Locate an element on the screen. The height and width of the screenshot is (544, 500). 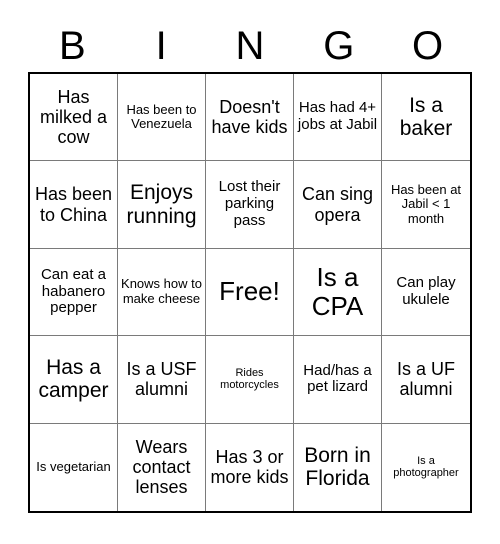
bingo-cell-r5c5: Is a photographer is located at coordinates (426, 467).